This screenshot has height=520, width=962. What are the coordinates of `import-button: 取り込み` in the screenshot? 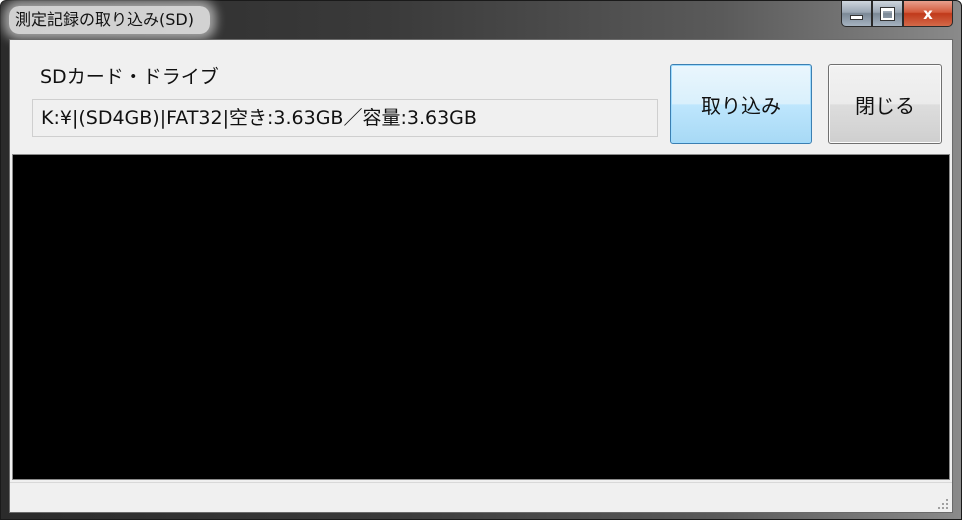 It's located at (741, 104).